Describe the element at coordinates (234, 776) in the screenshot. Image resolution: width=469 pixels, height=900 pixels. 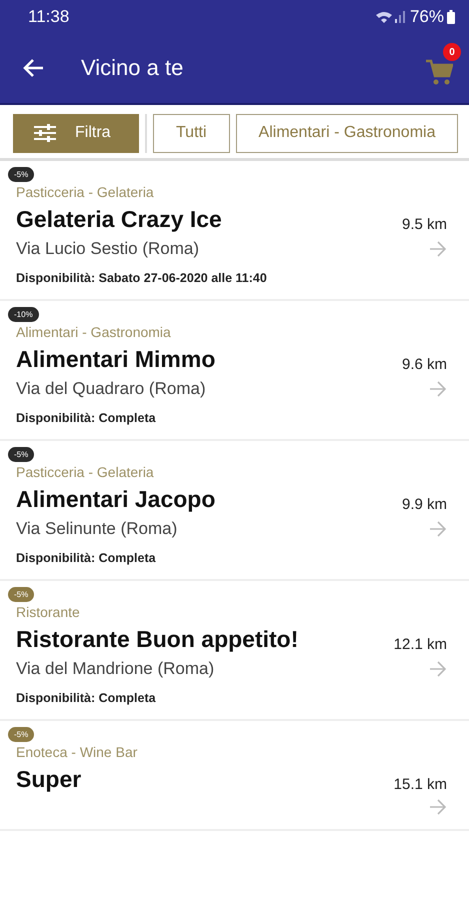
I see `store-card: -5% Enoteca - Wine Bar Super 15.1 km` at that location.